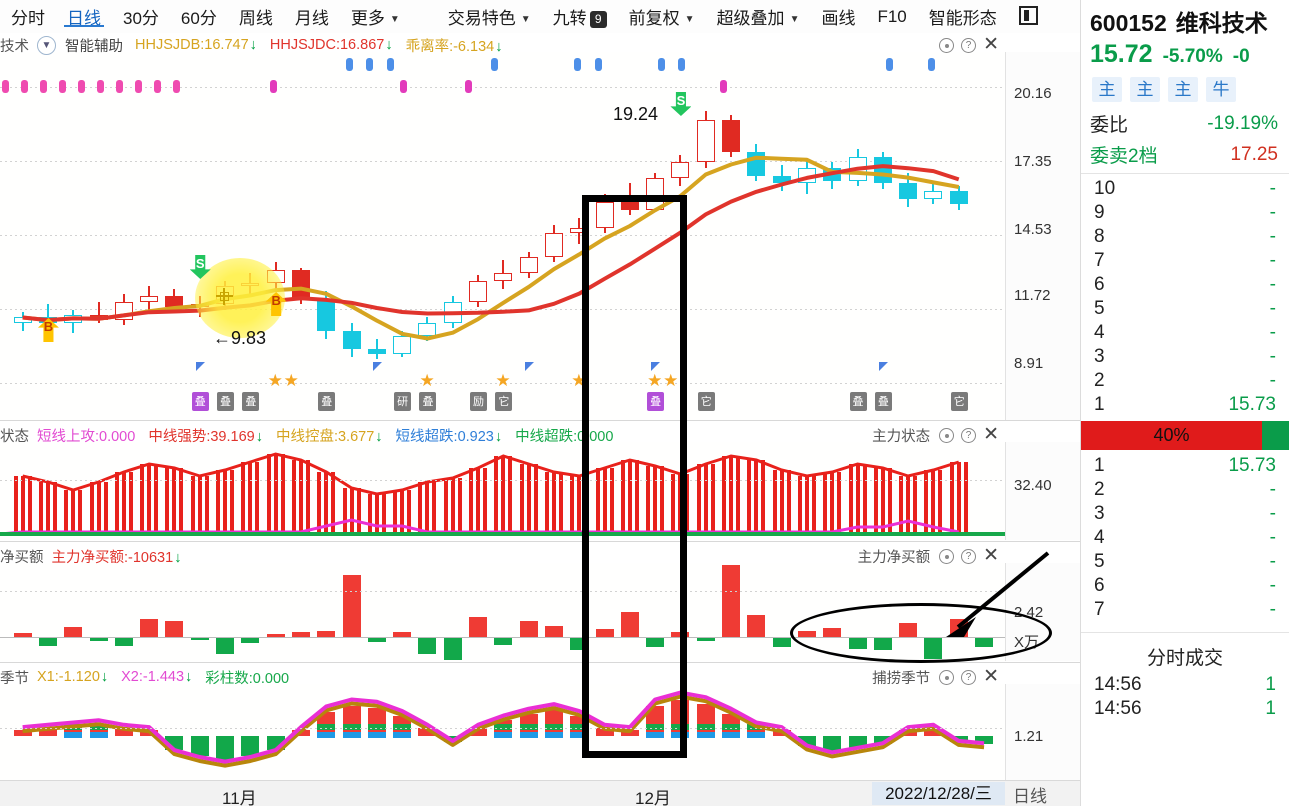 This screenshot has width=1289, height=809. What do you see at coordinates (938, 793) in the screenshot?
I see `selected-date-readout: 2022/12/28/三` at bounding box center [938, 793].